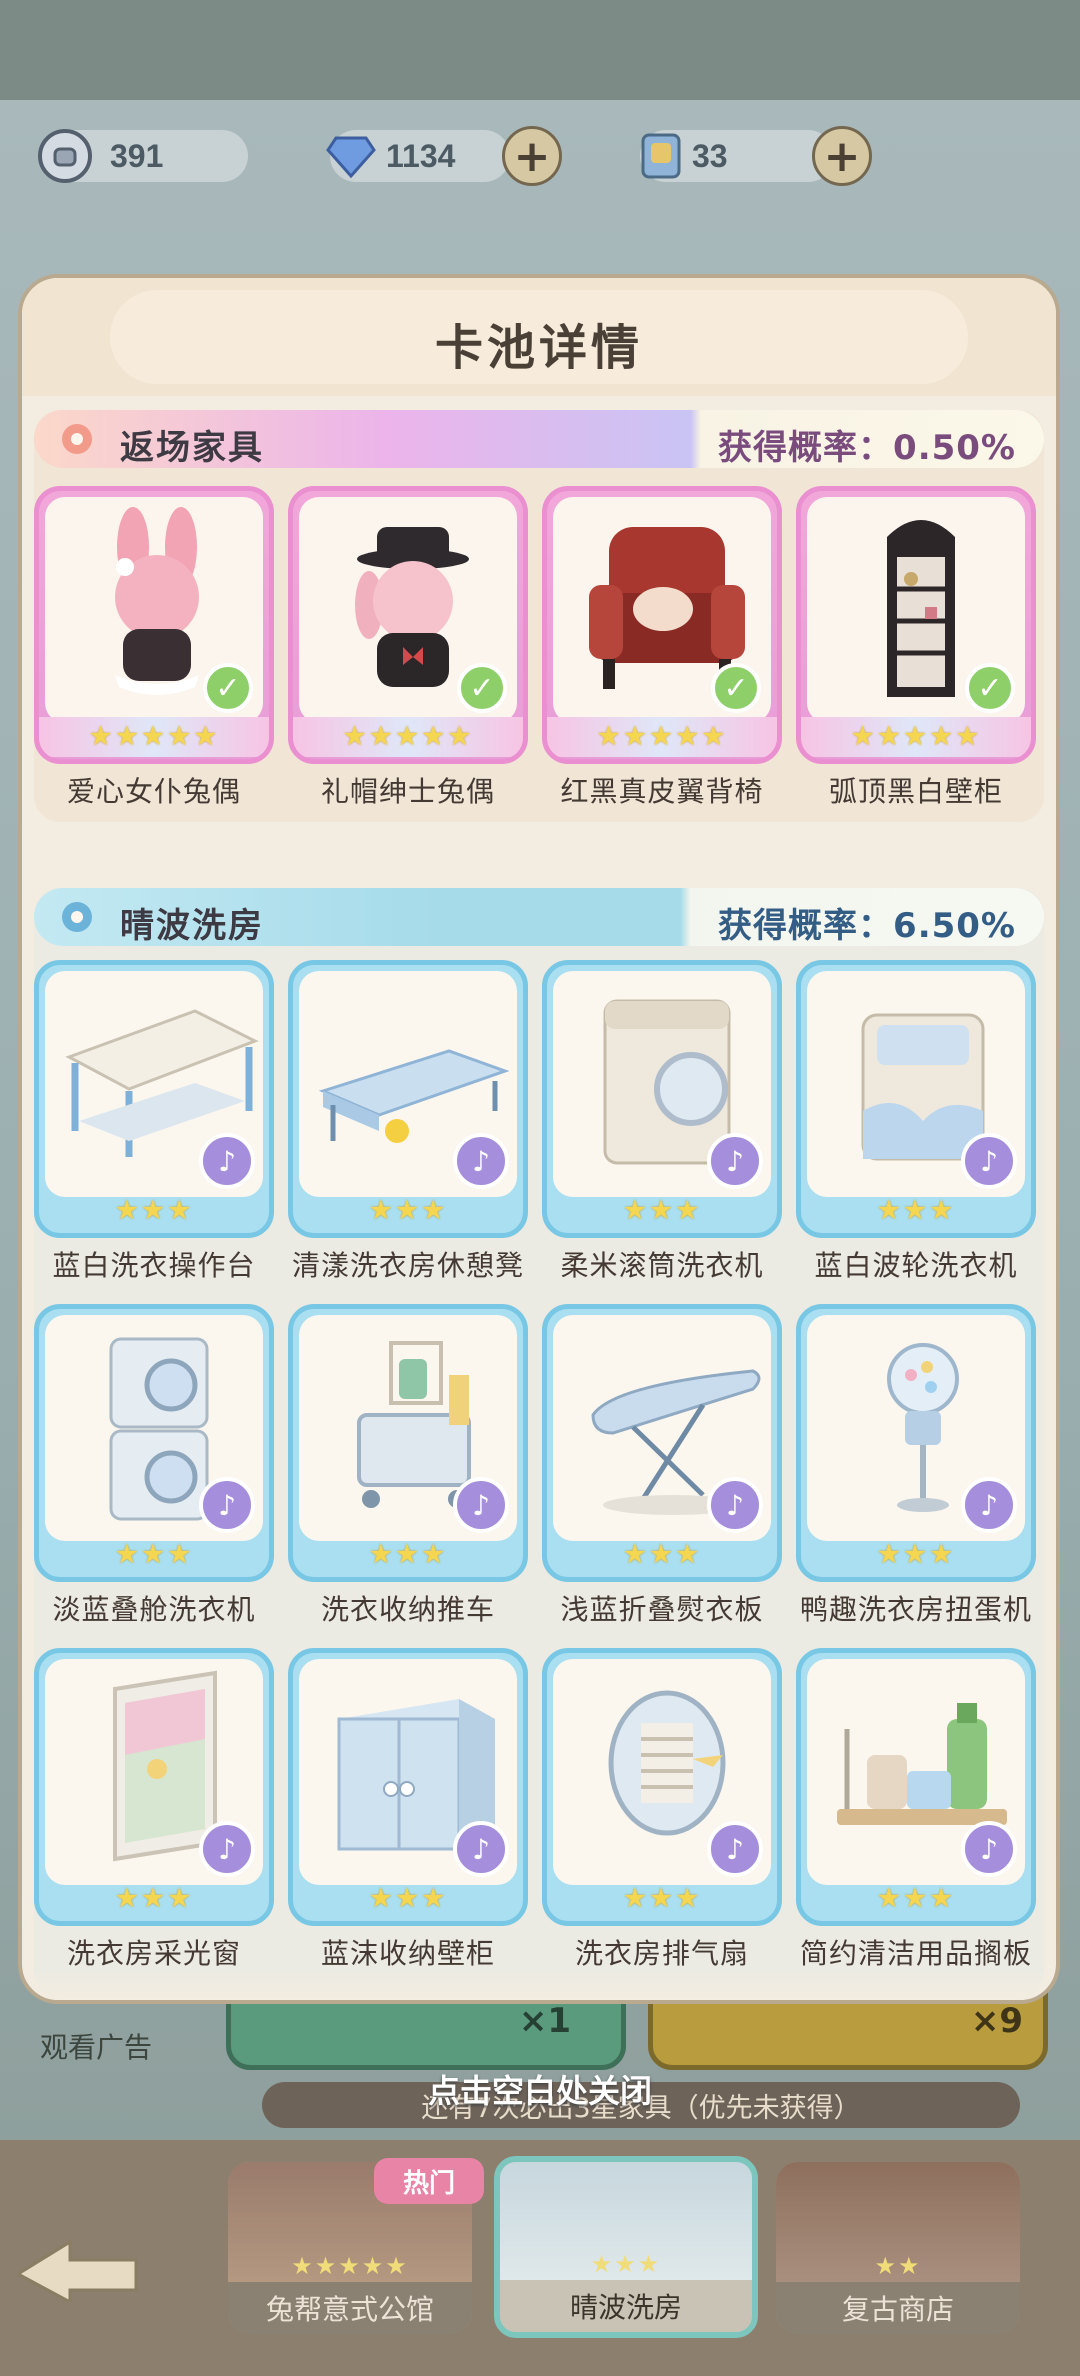  What do you see at coordinates (842, 156) in the screenshot?
I see `add-ticket-button: +` at bounding box center [842, 156].